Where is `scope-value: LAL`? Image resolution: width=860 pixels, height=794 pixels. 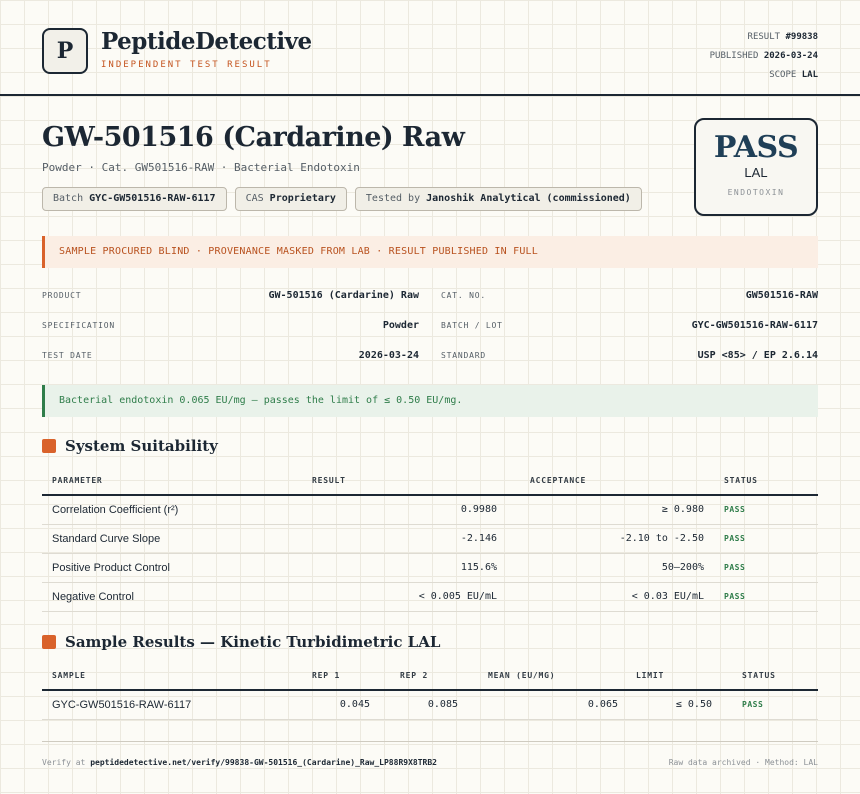 scope-value: LAL is located at coordinates (809, 75).